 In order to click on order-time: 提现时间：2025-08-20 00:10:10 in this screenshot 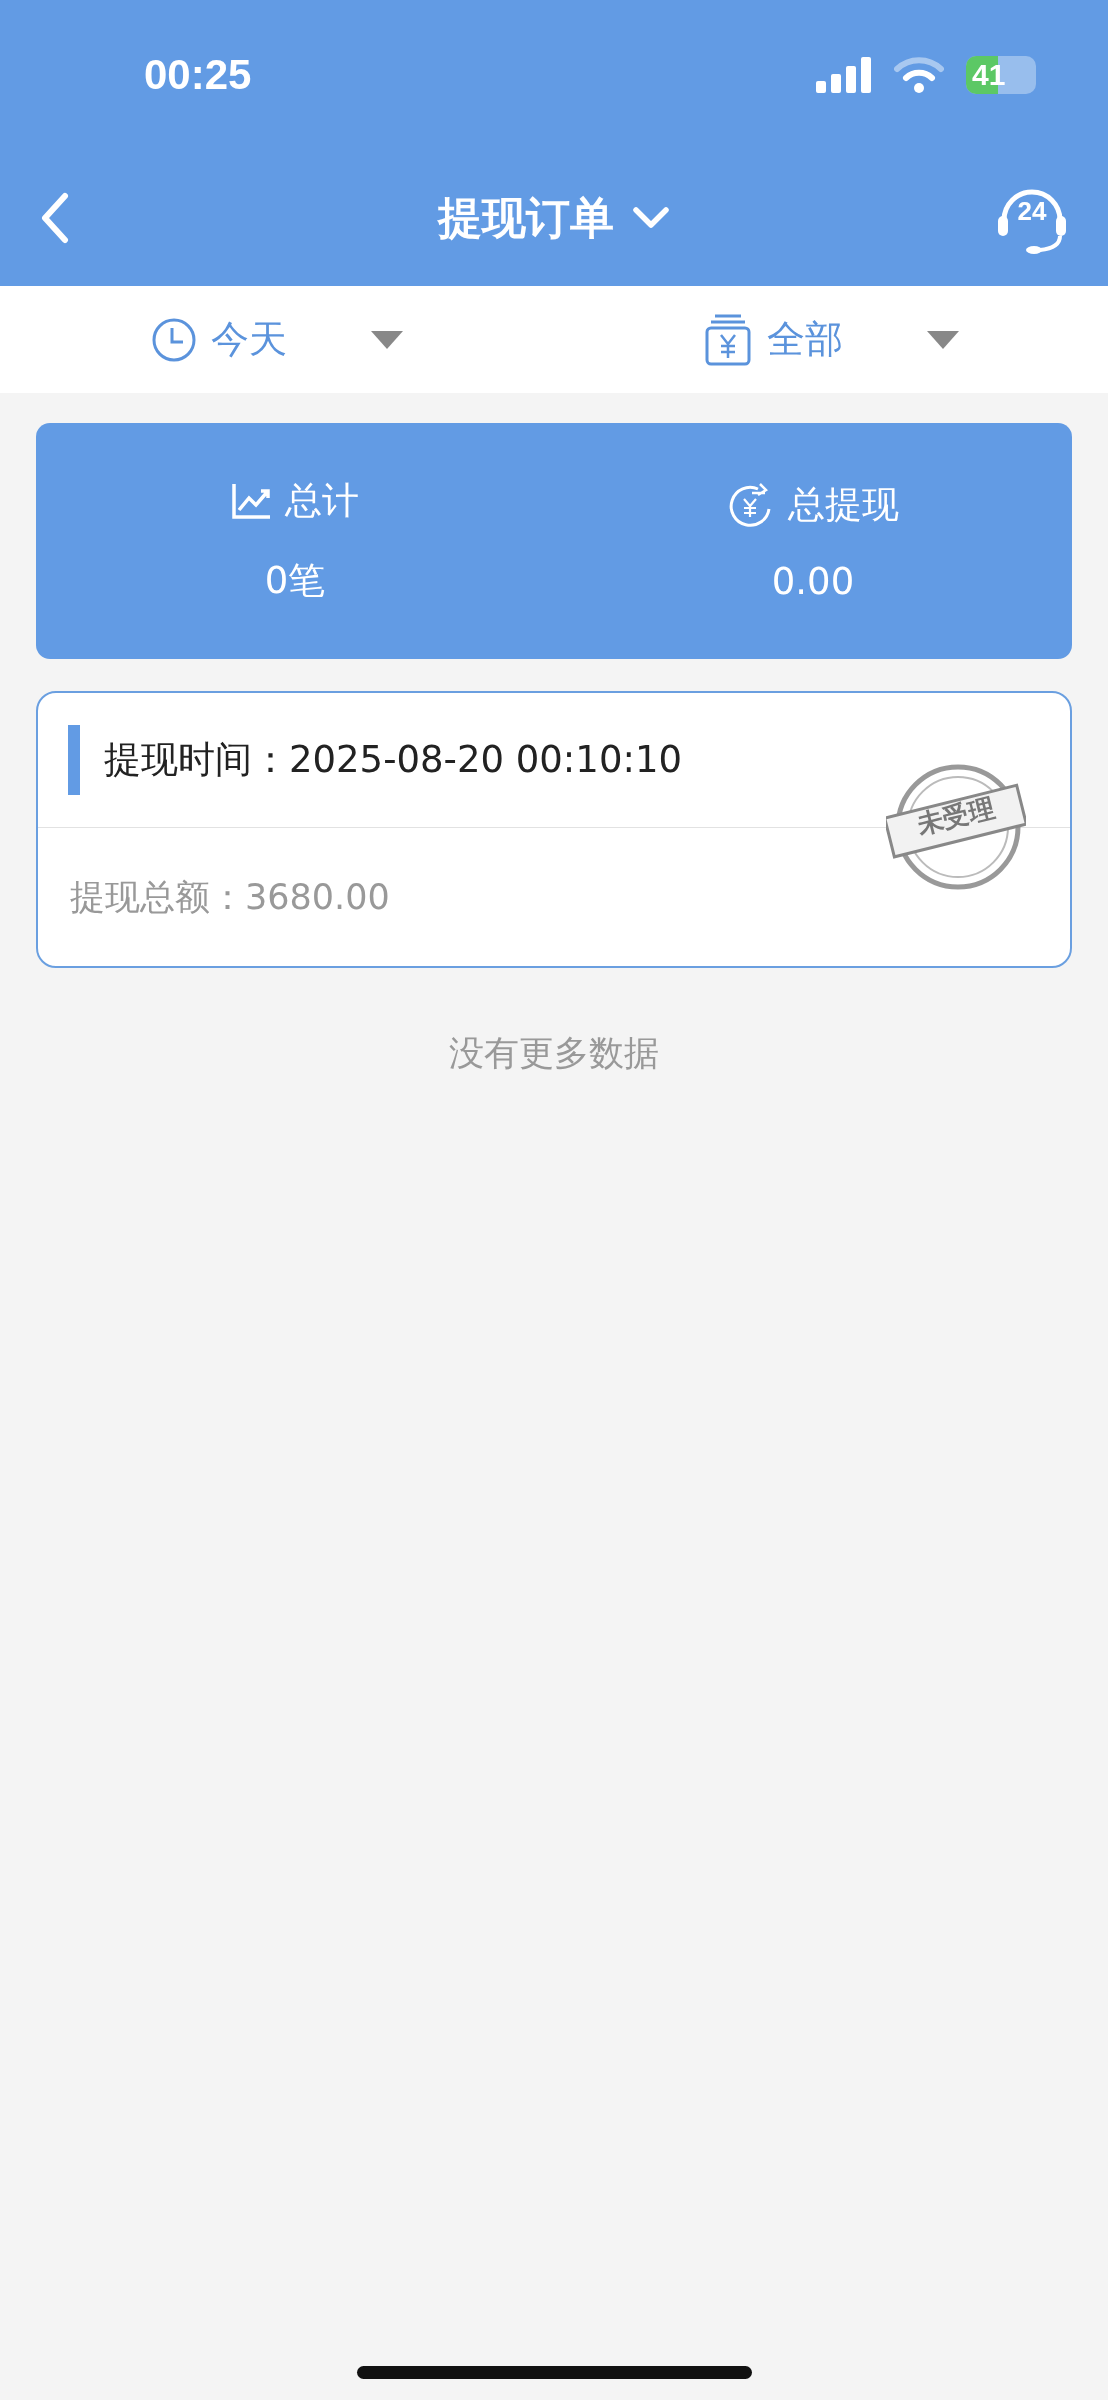, I will do `click(393, 760)`.